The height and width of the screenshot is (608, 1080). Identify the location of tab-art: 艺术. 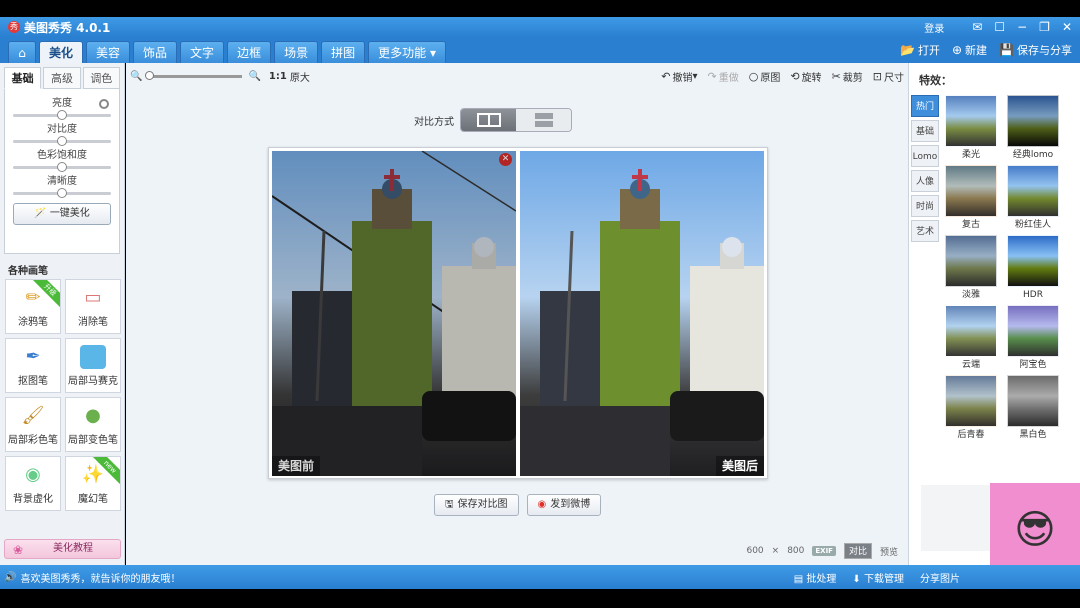
(925, 231).